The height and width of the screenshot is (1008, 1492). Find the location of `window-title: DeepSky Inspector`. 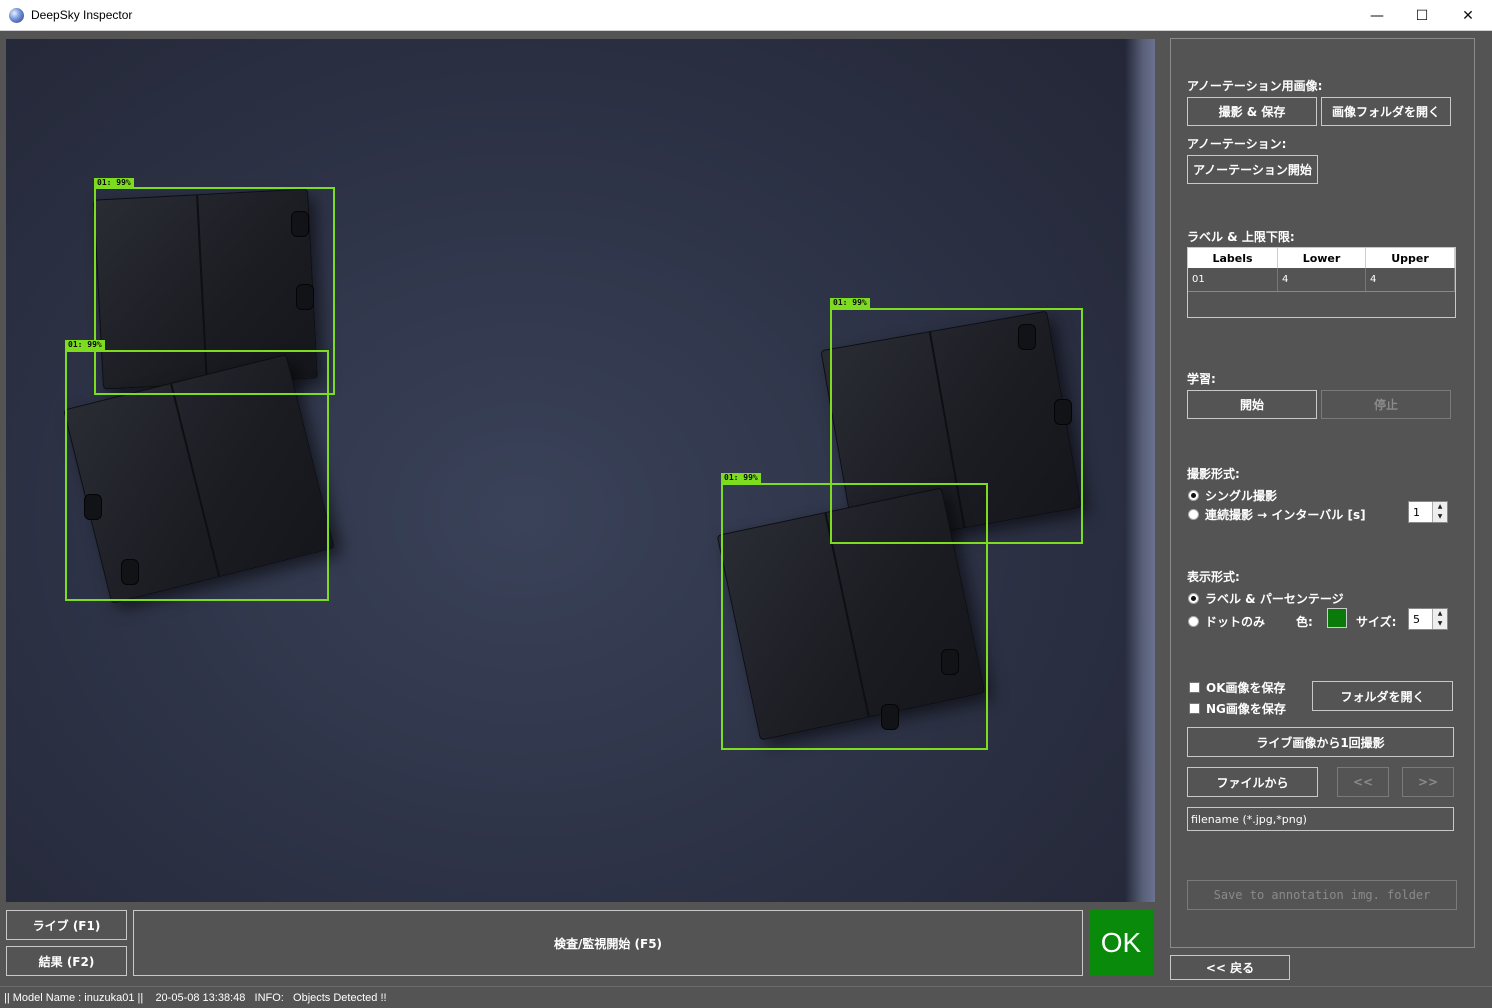

window-title: DeepSky Inspector is located at coordinates (82, 15).